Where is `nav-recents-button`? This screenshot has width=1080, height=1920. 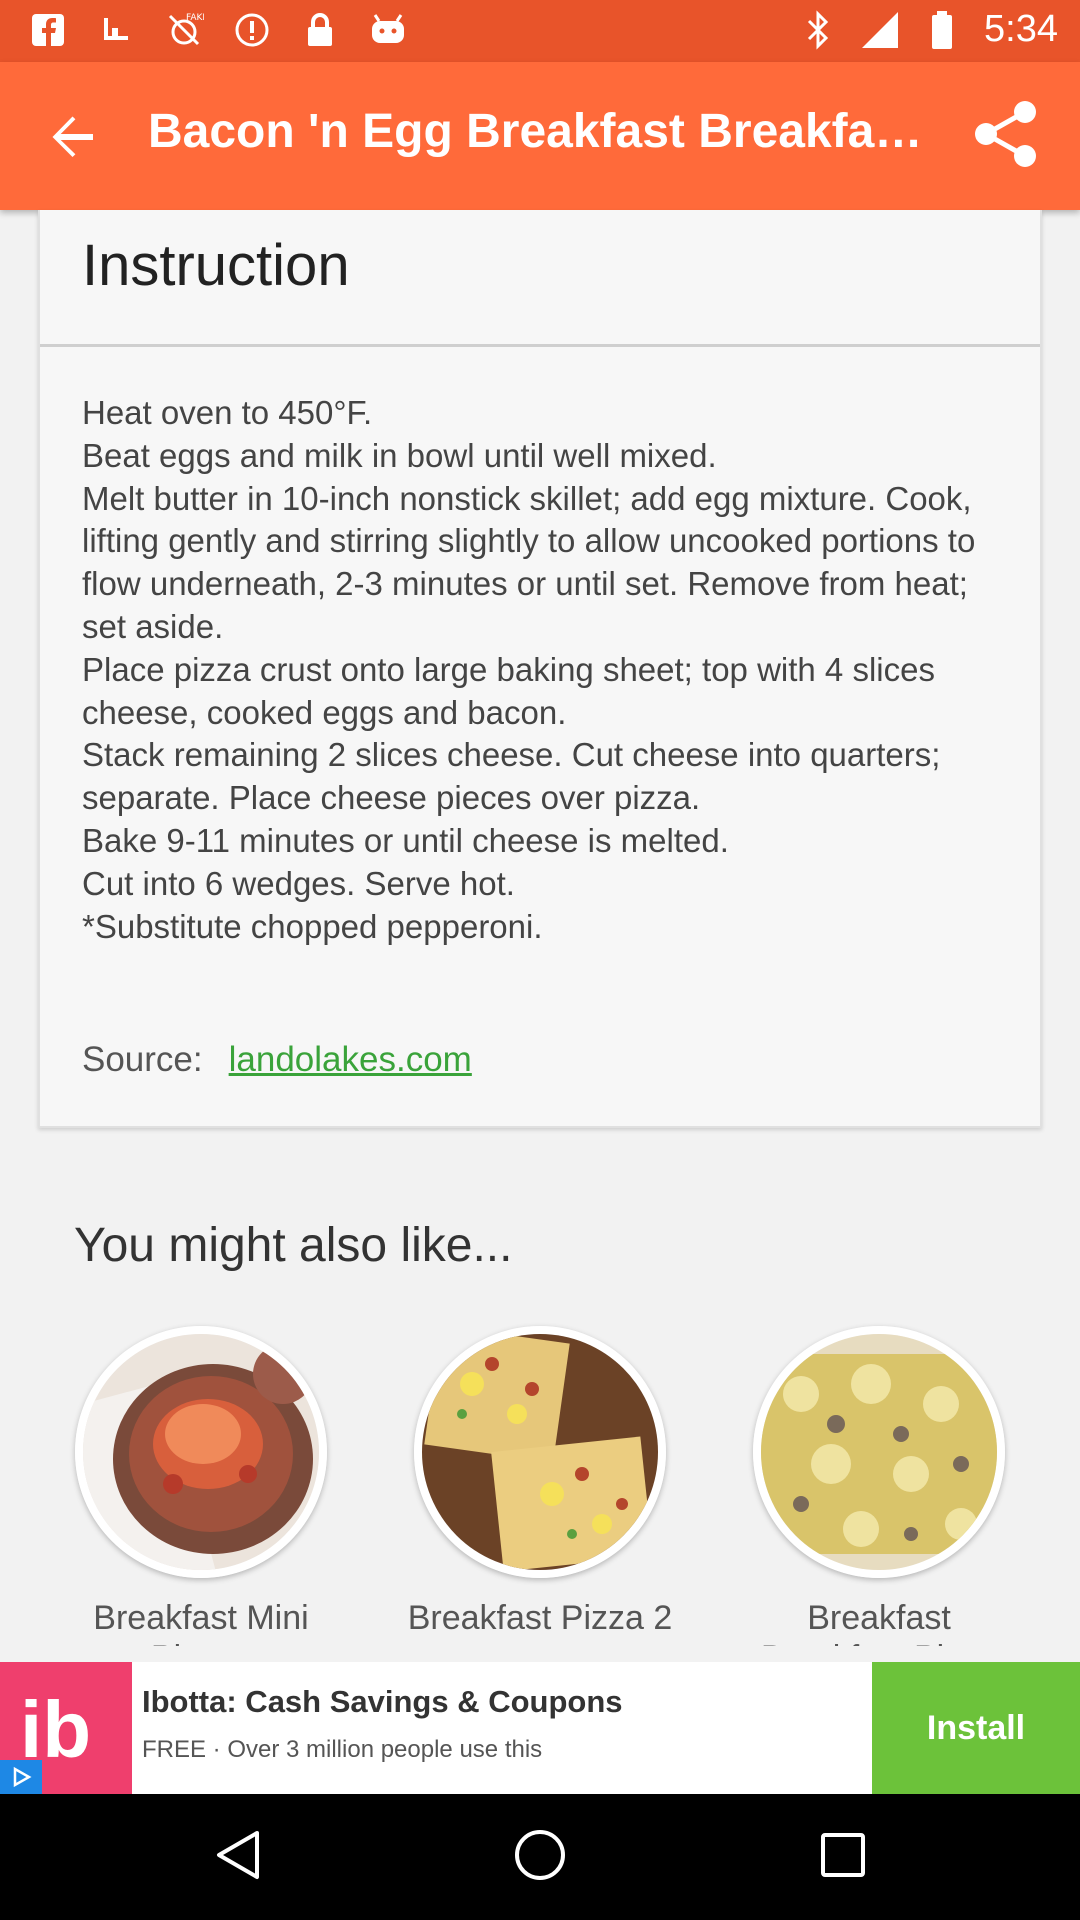 nav-recents-button is located at coordinates (843, 1857).